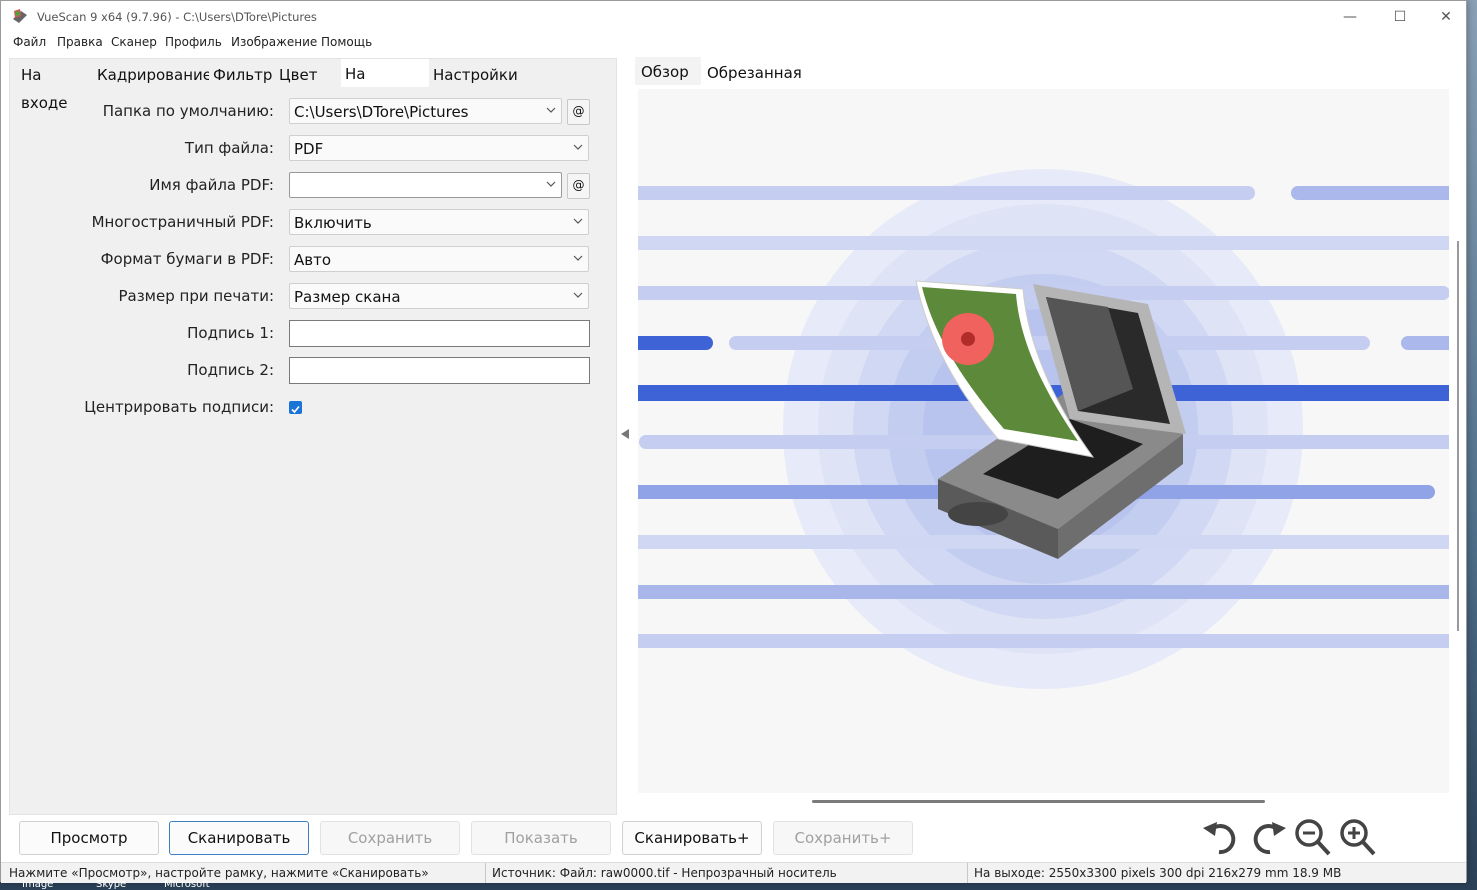  I want to click on file-type-select: PDF, so click(439, 148).